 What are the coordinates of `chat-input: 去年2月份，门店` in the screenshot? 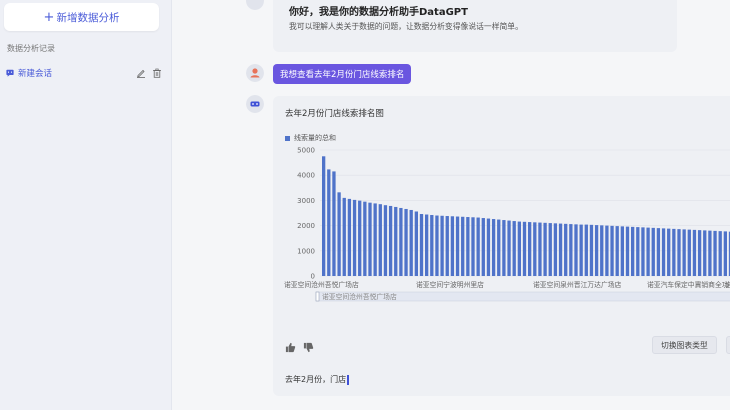 It's located at (317, 379).